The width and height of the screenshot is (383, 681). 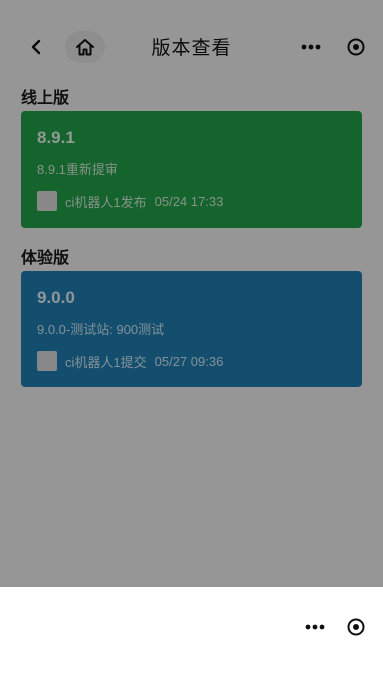 What do you see at coordinates (191, 634) in the screenshot?
I see `bottom-sheet` at bounding box center [191, 634].